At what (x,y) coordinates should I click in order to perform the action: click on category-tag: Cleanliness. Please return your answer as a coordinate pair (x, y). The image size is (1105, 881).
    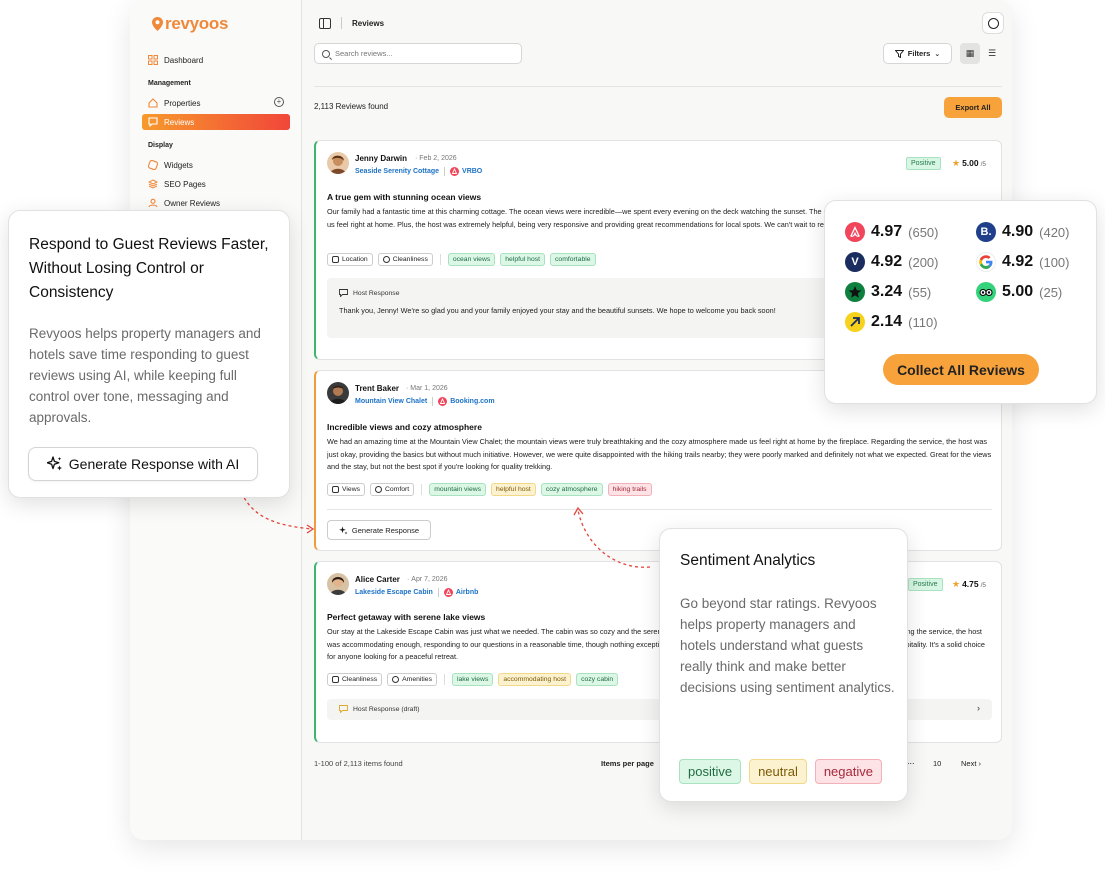
    Looking at the image, I should click on (405, 259).